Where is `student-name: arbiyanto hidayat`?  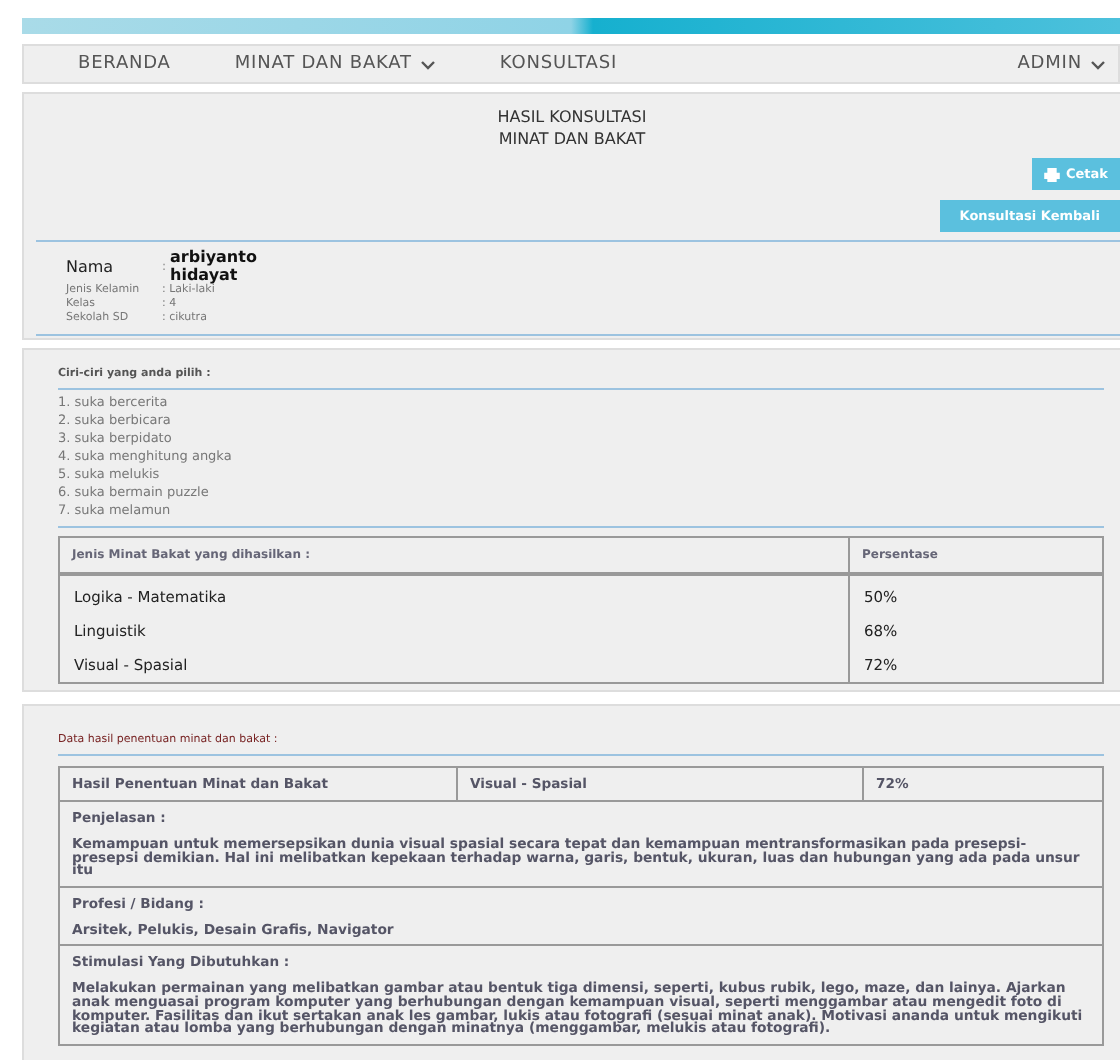
student-name: arbiyanto hidayat is located at coordinates (214, 266).